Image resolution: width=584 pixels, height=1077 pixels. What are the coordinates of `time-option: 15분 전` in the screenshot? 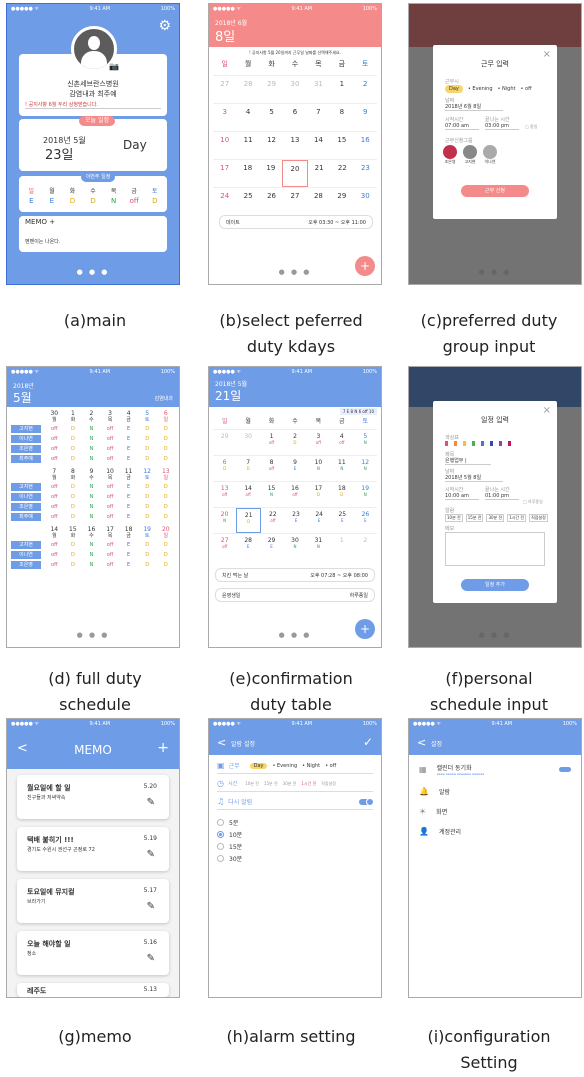 It's located at (271, 784).